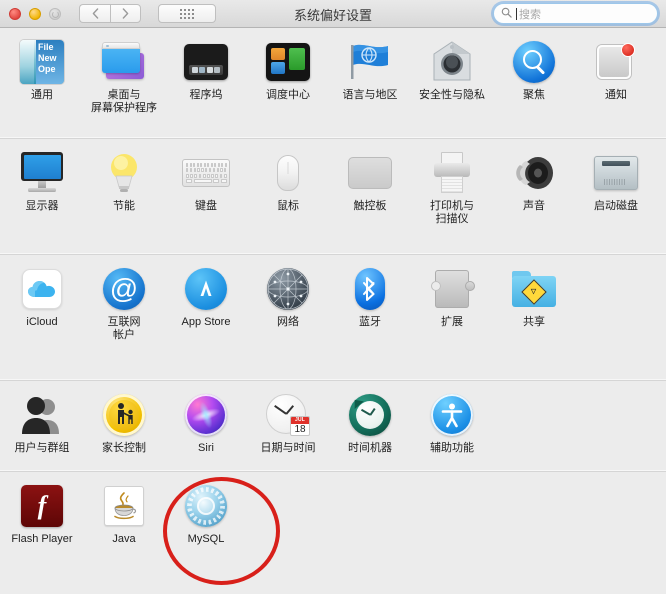  Describe the element at coordinates (206, 322) in the screenshot. I see `pref-item-label: App Store` at that location.